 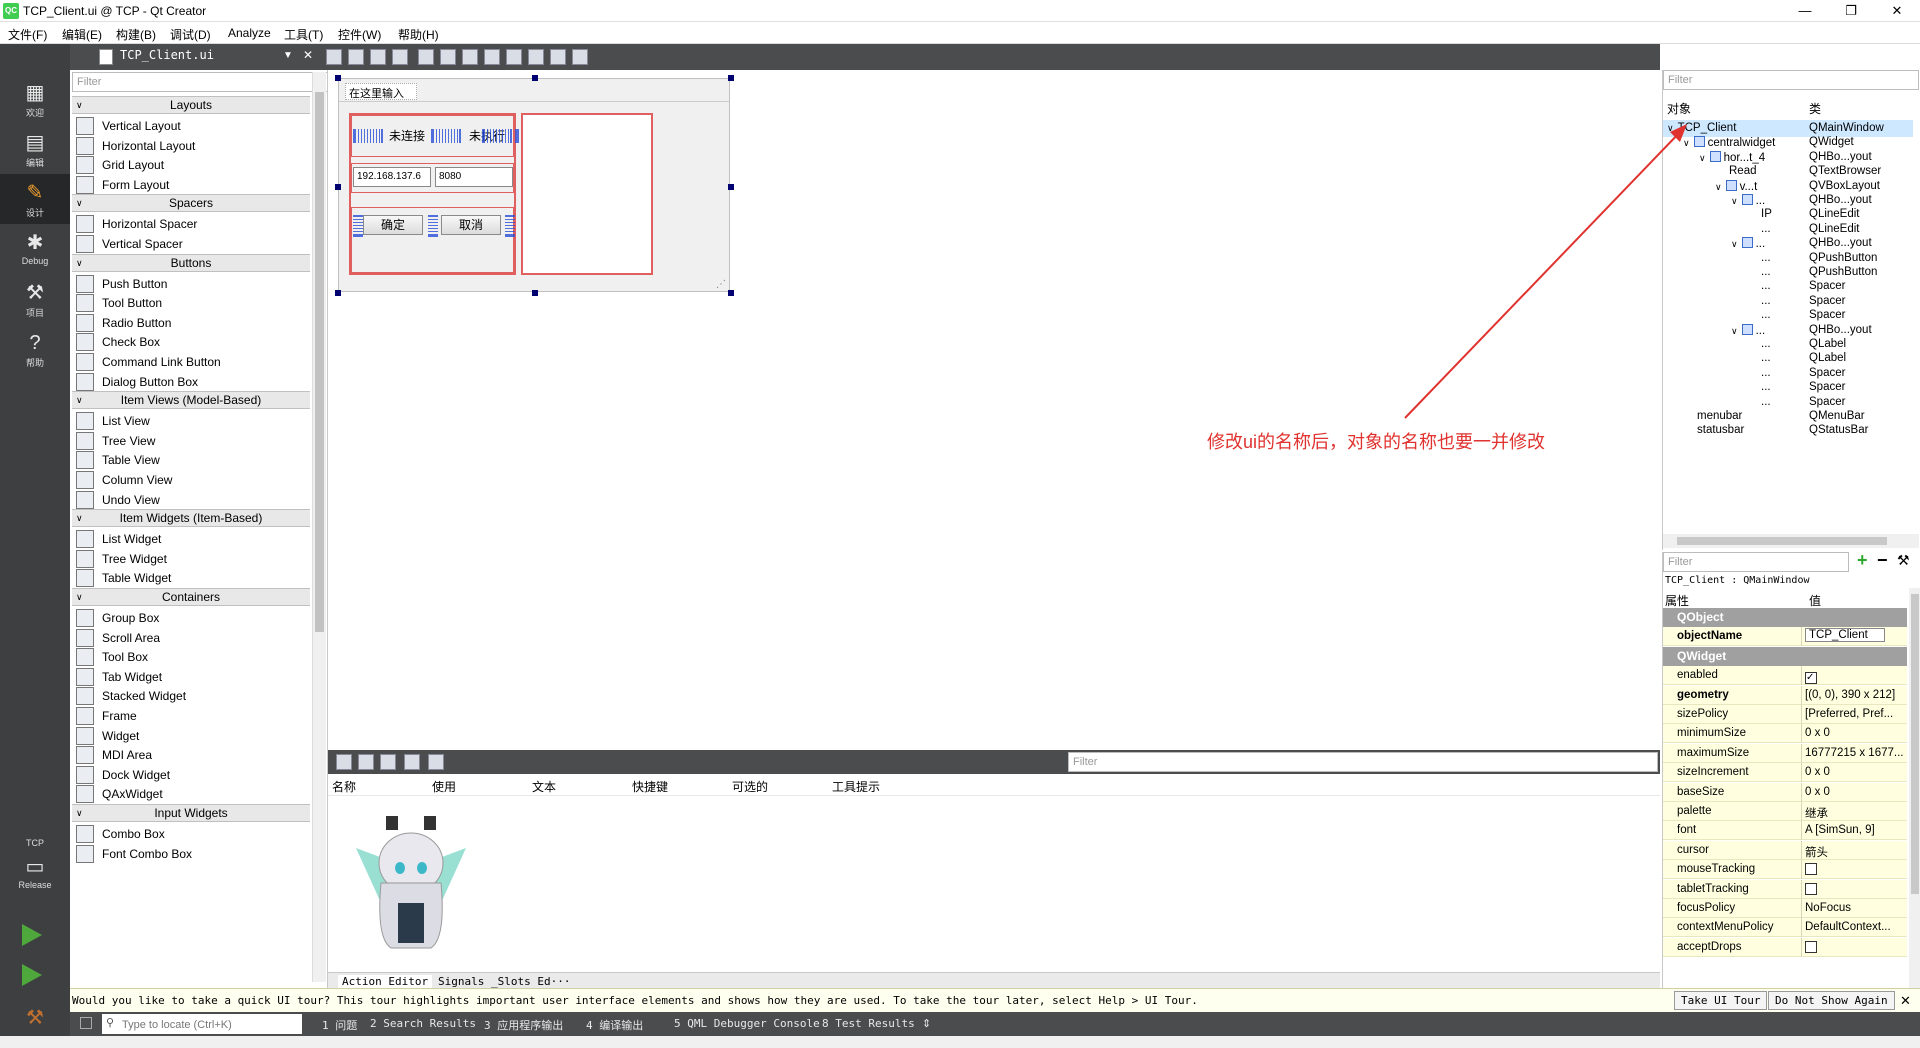 I want to click on ip-line-edit: 192.168.137.6, so click(x=392, y=177).